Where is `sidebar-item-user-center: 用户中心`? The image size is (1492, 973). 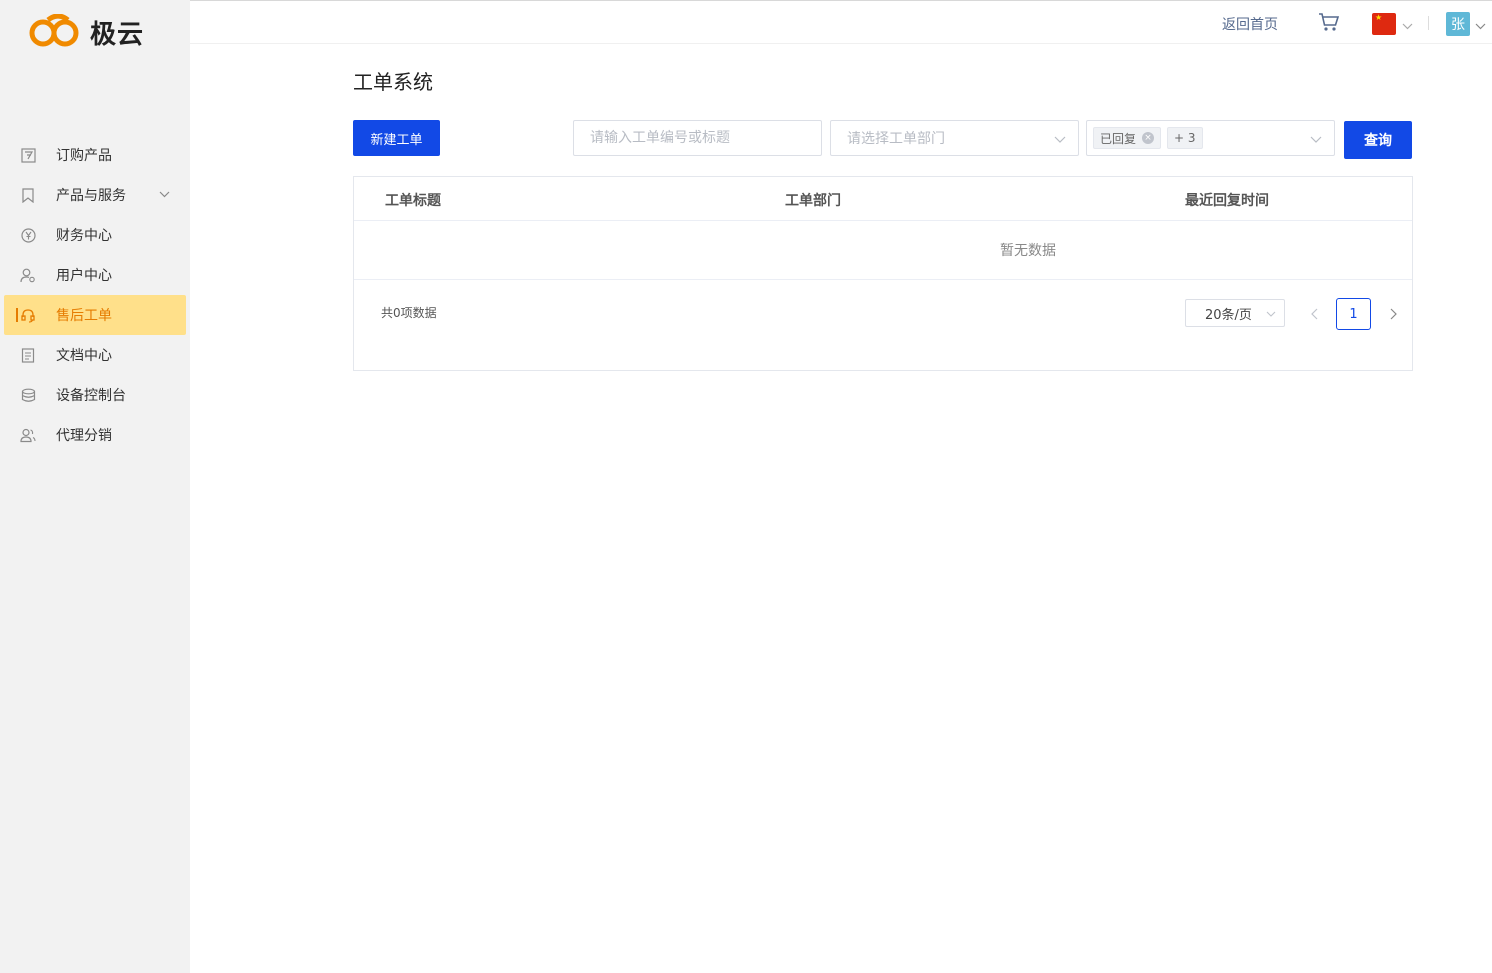 sidebar-item-user-center: 用户中心 is located at coordinates (95, 275).